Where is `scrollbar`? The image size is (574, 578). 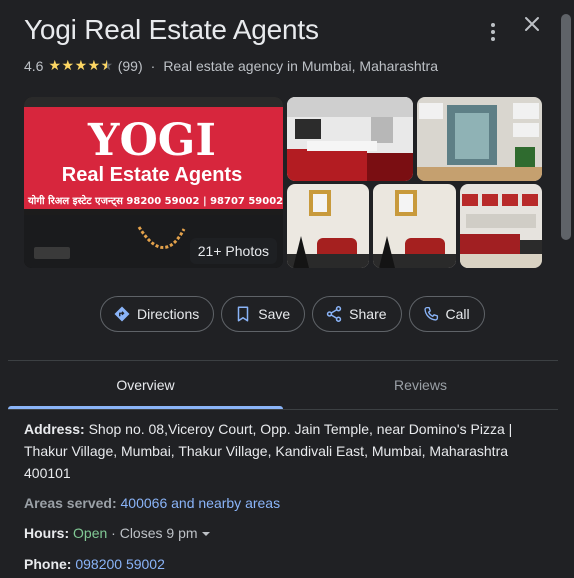
scrollbar is located at coordinates (566, 127).